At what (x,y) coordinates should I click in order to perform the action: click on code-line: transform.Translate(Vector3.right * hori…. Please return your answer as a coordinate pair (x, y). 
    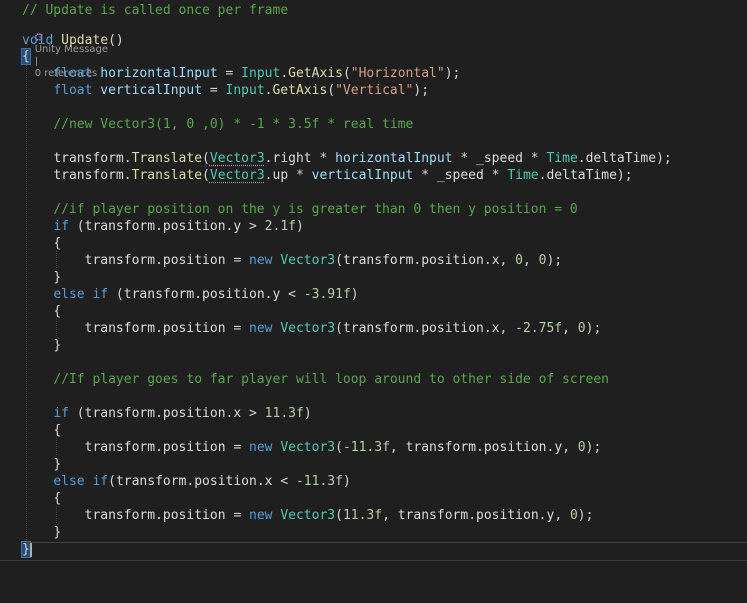
    Looking at the image, I should click on (346, 158).